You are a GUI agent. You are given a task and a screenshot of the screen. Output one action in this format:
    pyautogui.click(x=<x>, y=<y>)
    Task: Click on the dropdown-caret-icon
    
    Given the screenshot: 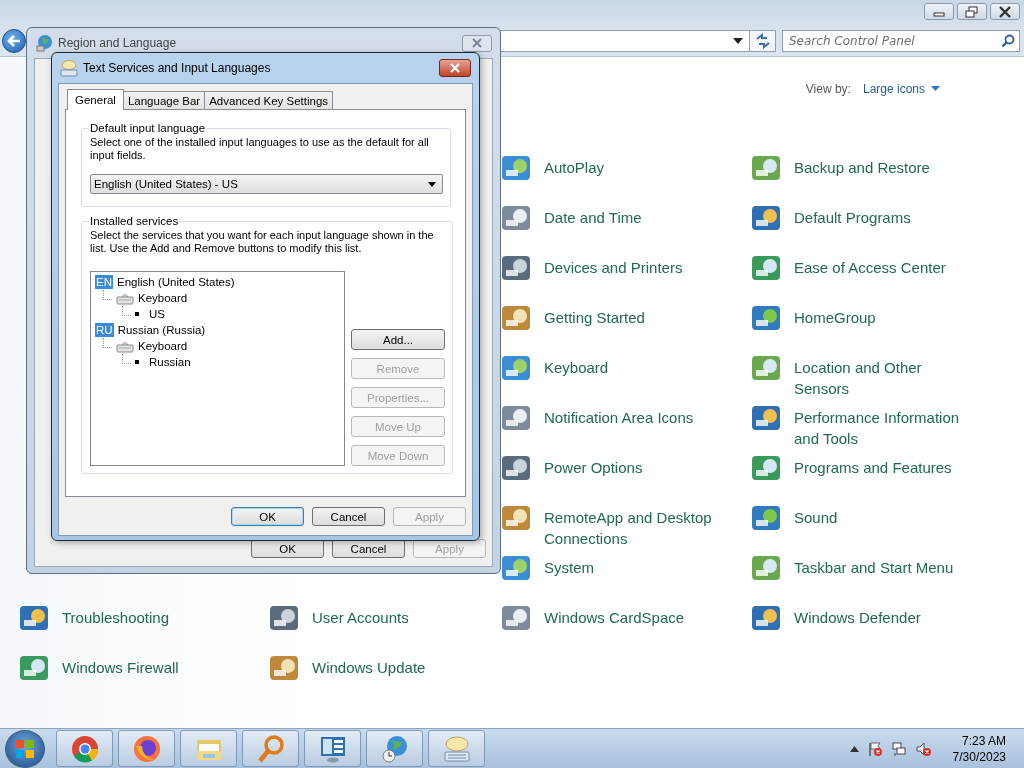 What is the action you would take?
    pyautogui.click(x=738, y=41)
    